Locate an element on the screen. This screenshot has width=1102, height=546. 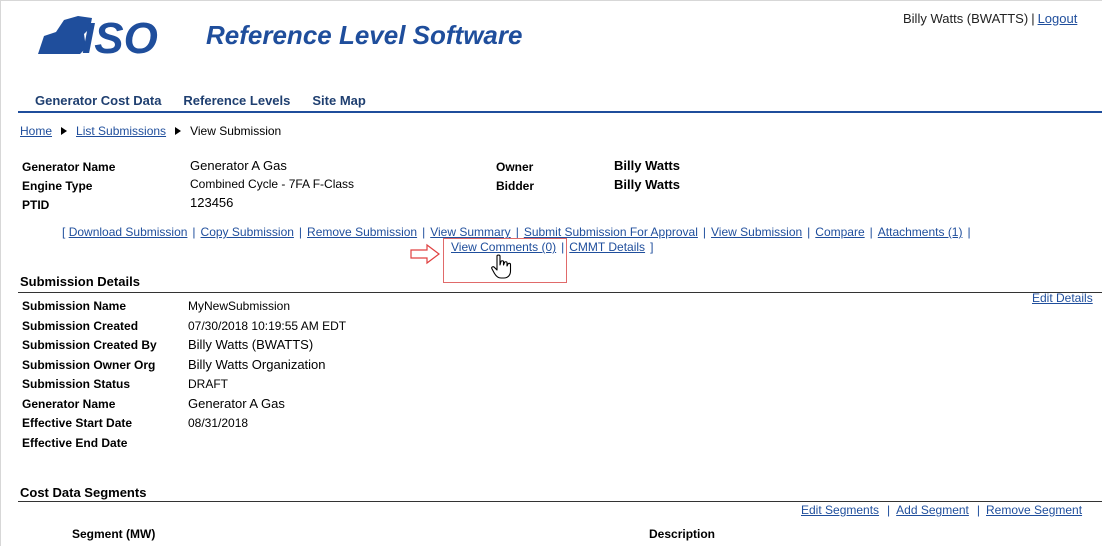
action-close-bracket: ] is located at coordinates (652, 247).